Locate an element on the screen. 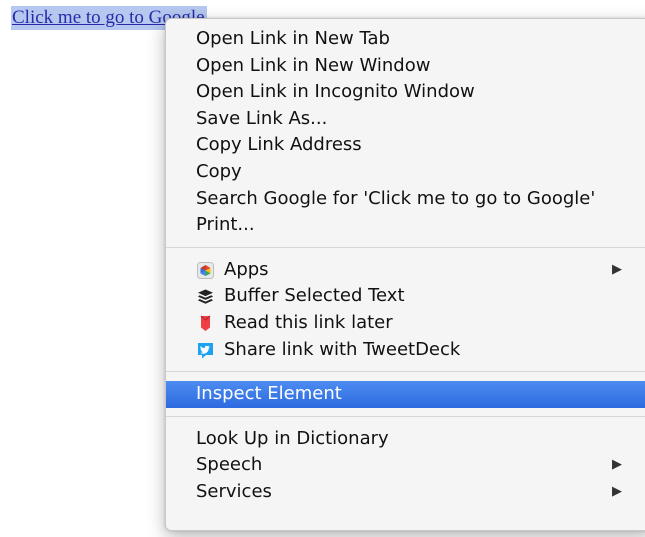  tweetdeck-icon is located at coordinates (205, 350).